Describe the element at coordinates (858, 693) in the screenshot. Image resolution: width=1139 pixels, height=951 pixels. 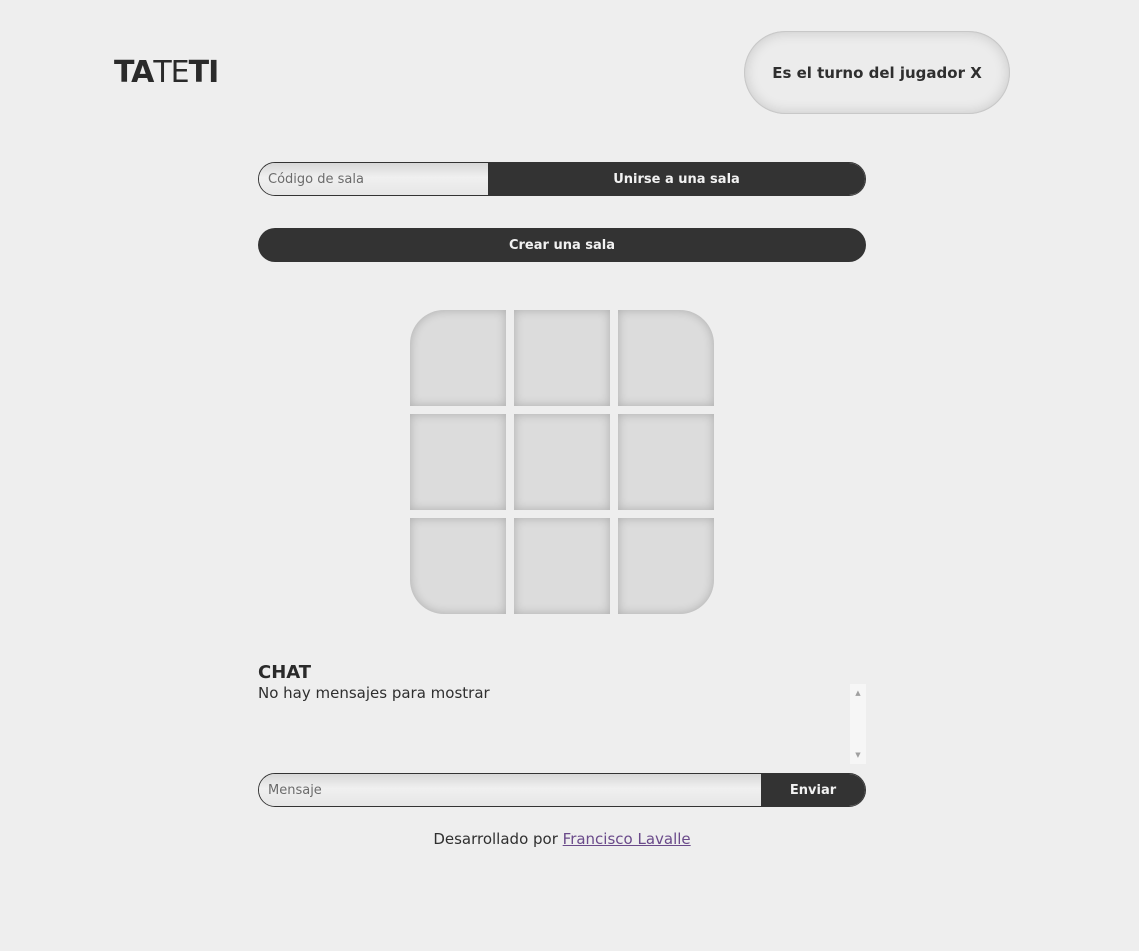
I see `scroll-up-arrow-icon: ▲` at that location.